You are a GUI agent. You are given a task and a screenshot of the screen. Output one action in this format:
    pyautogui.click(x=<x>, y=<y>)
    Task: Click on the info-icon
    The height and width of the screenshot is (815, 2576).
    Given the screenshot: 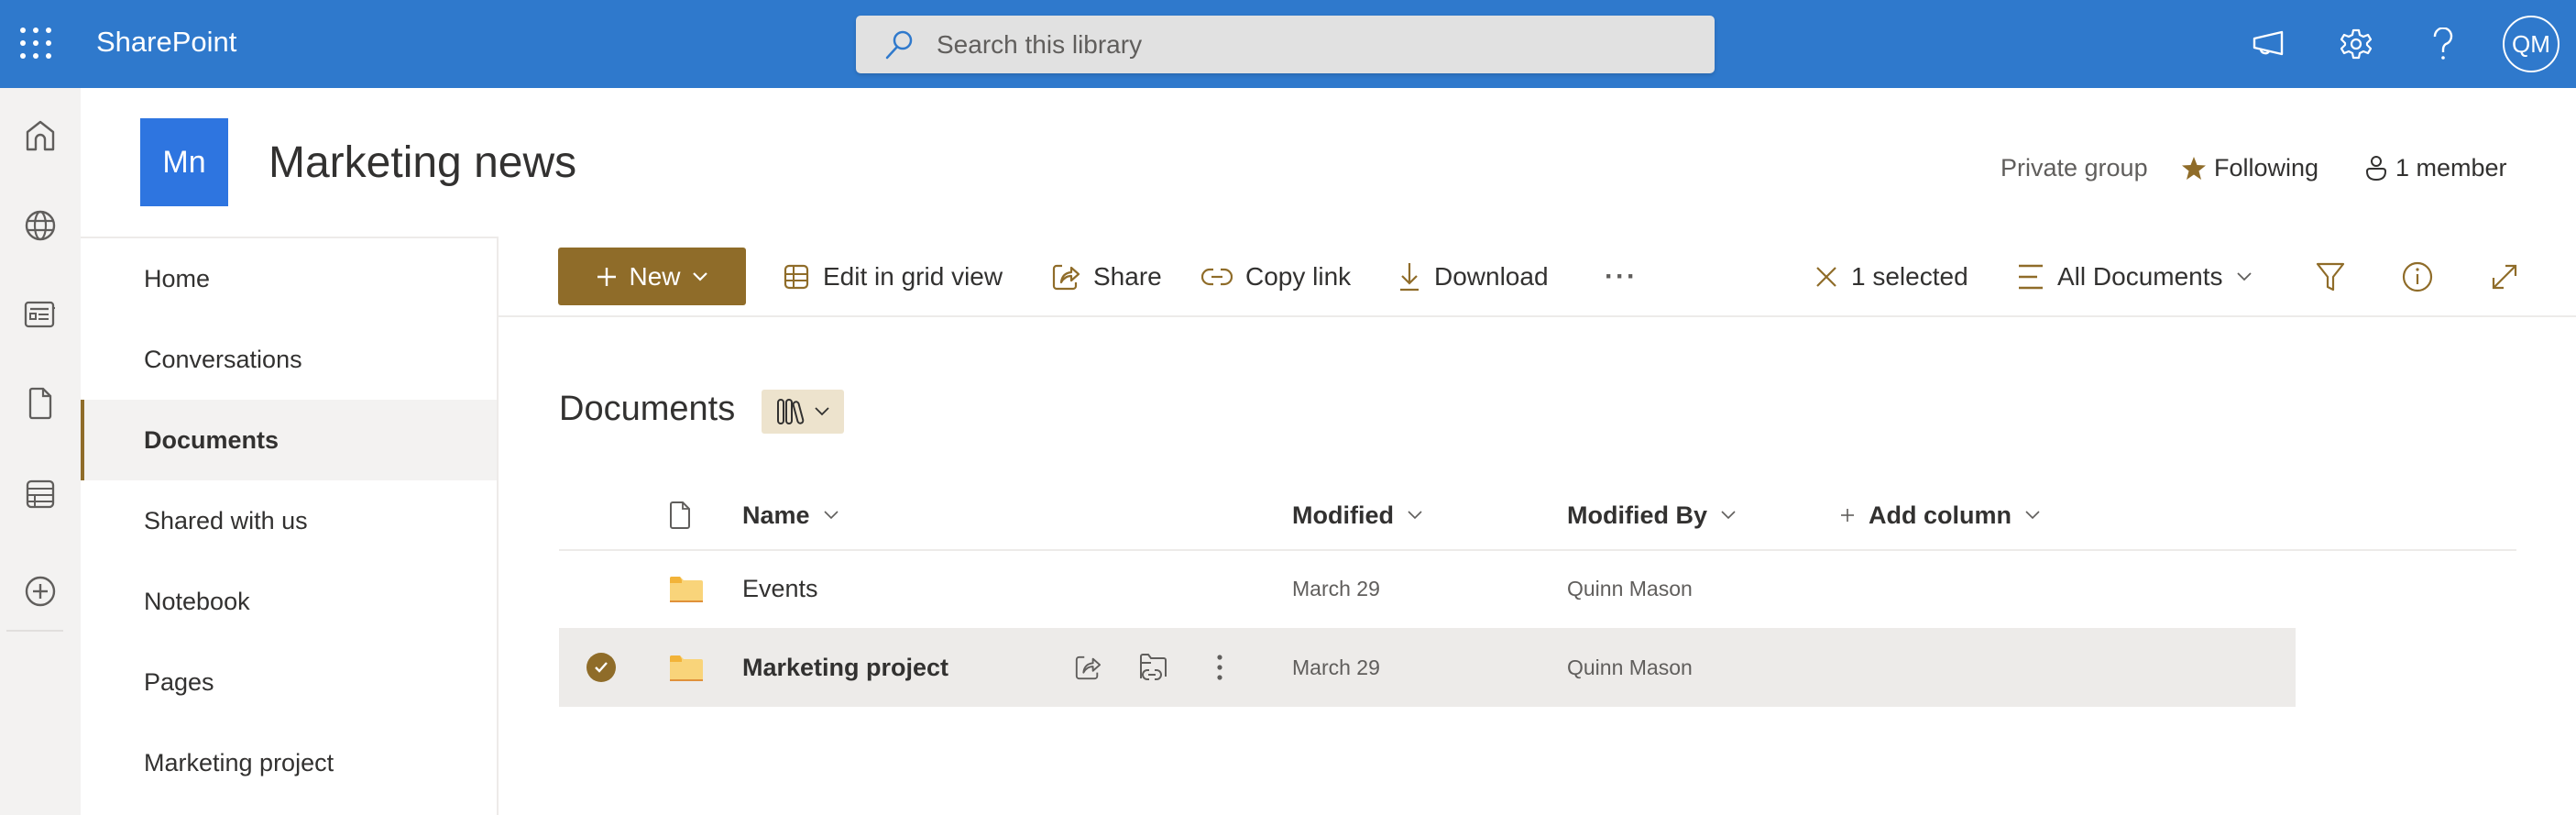 What is the action you would take?
    pyautogui.click(x=2417, y=276)
    